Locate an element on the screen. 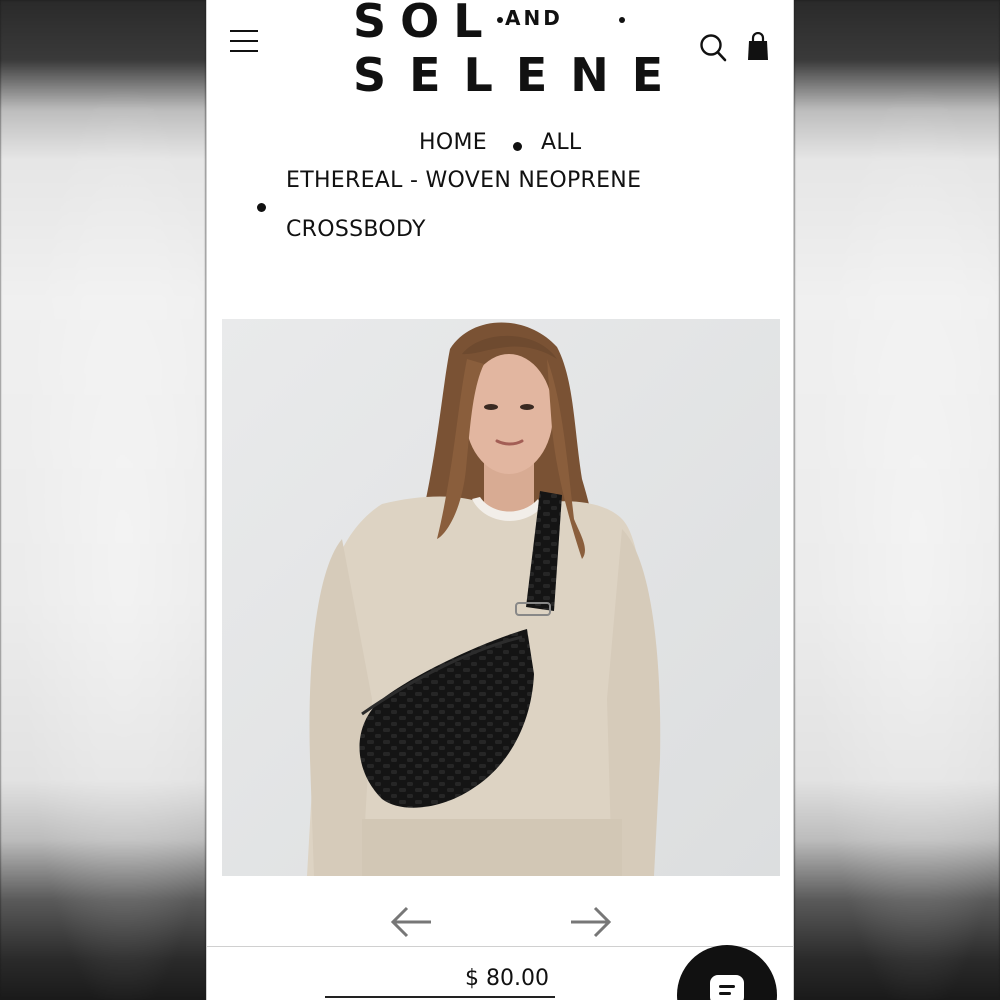 The height and width of the screenshot is (1000, 1000). chat-button is located at coordinates (727, 972).